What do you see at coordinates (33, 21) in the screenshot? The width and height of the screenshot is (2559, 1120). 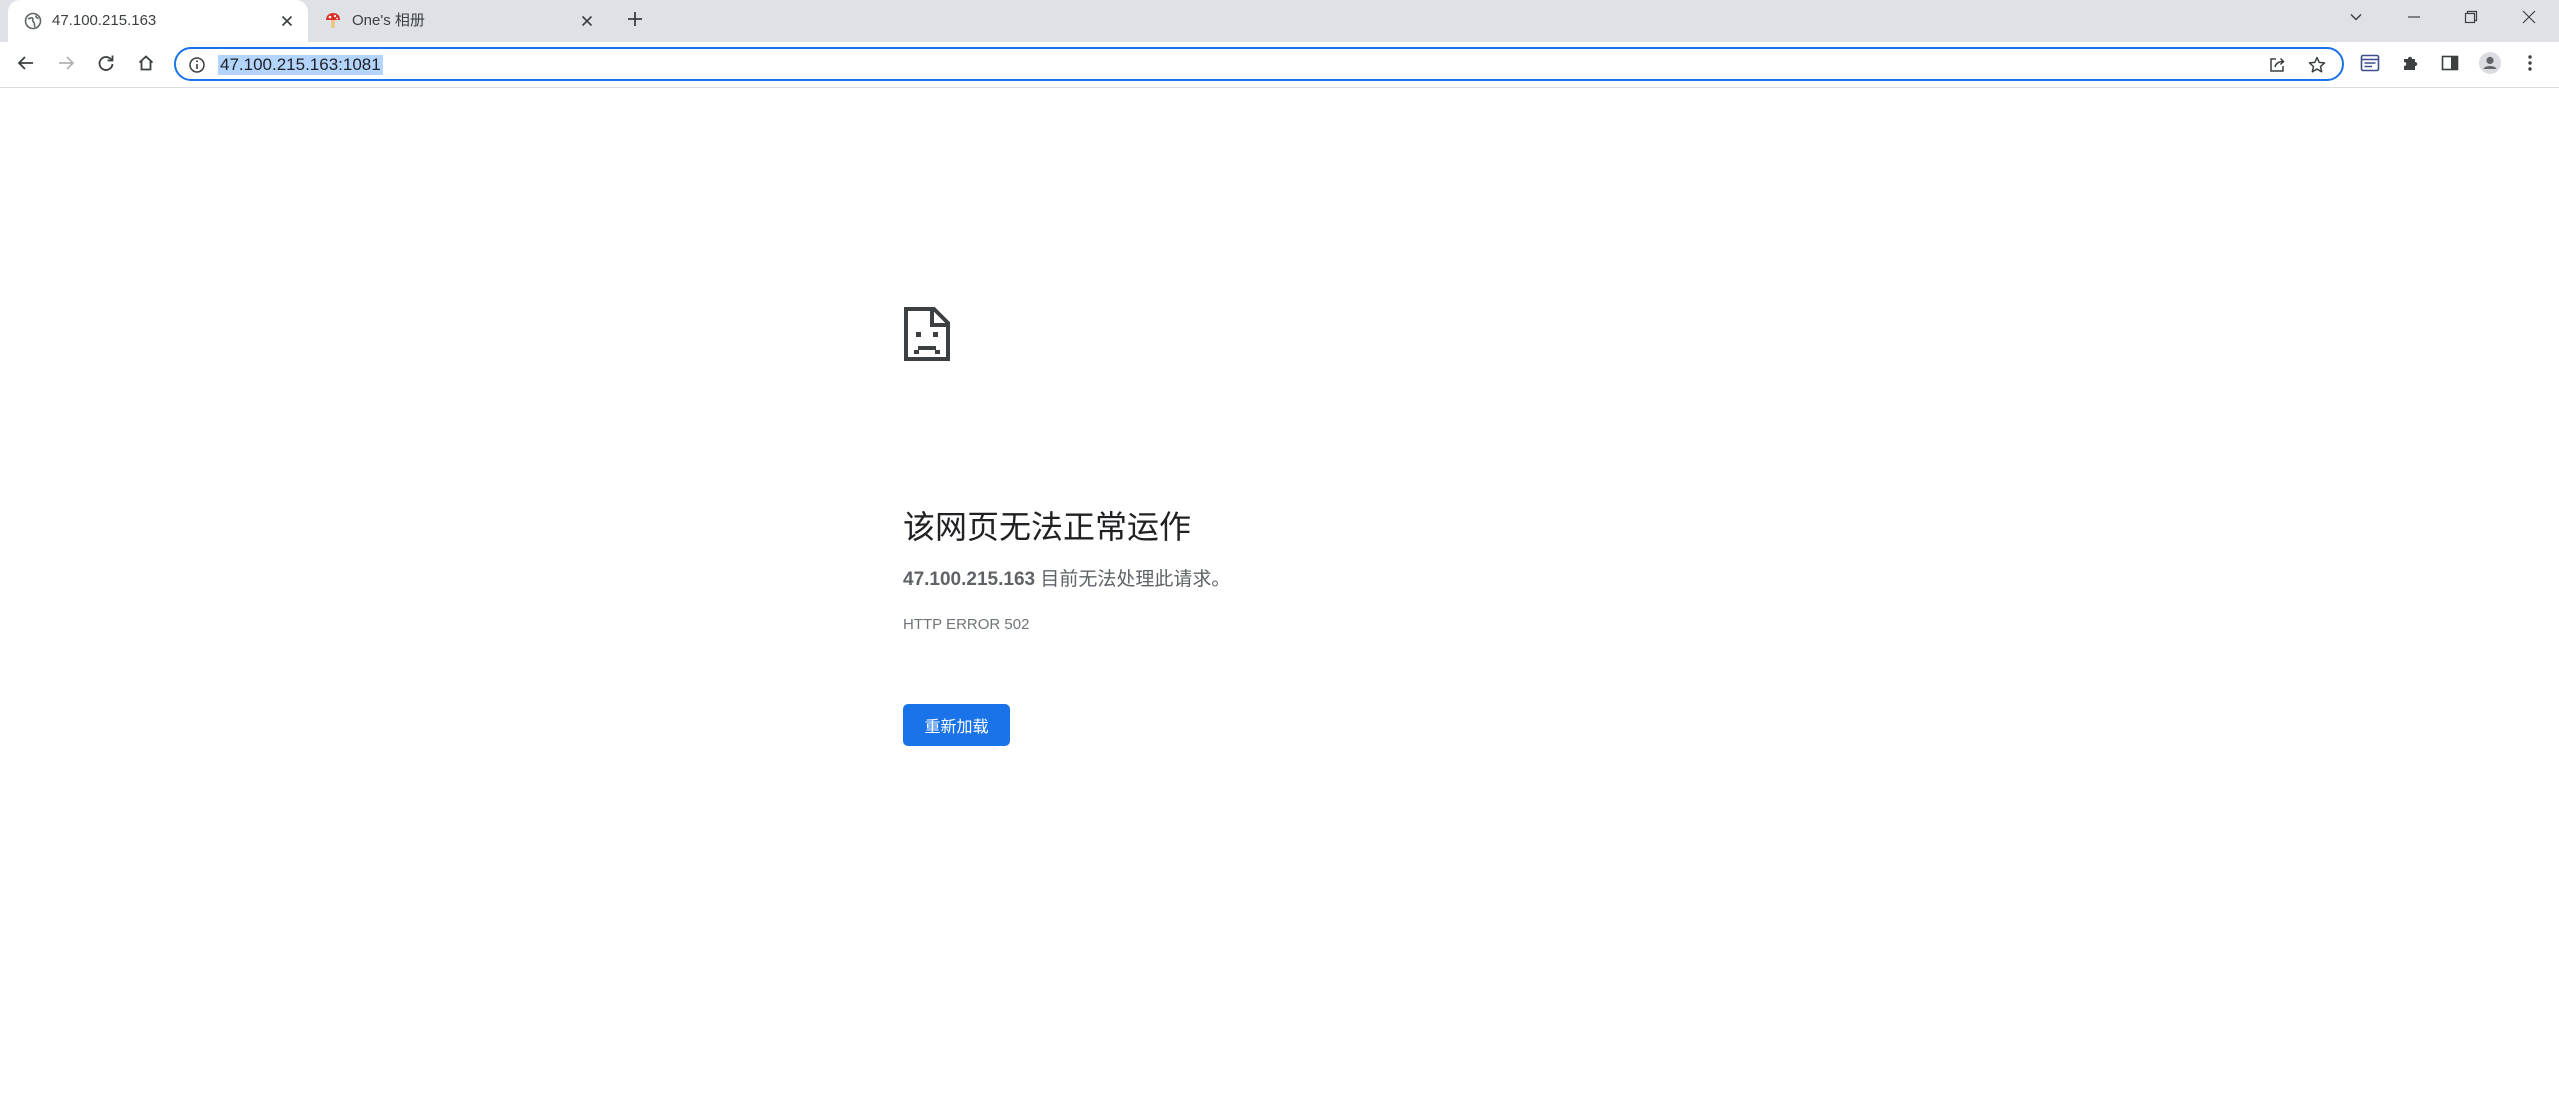 I see `globe-icon` at bounding box center [33, 21].